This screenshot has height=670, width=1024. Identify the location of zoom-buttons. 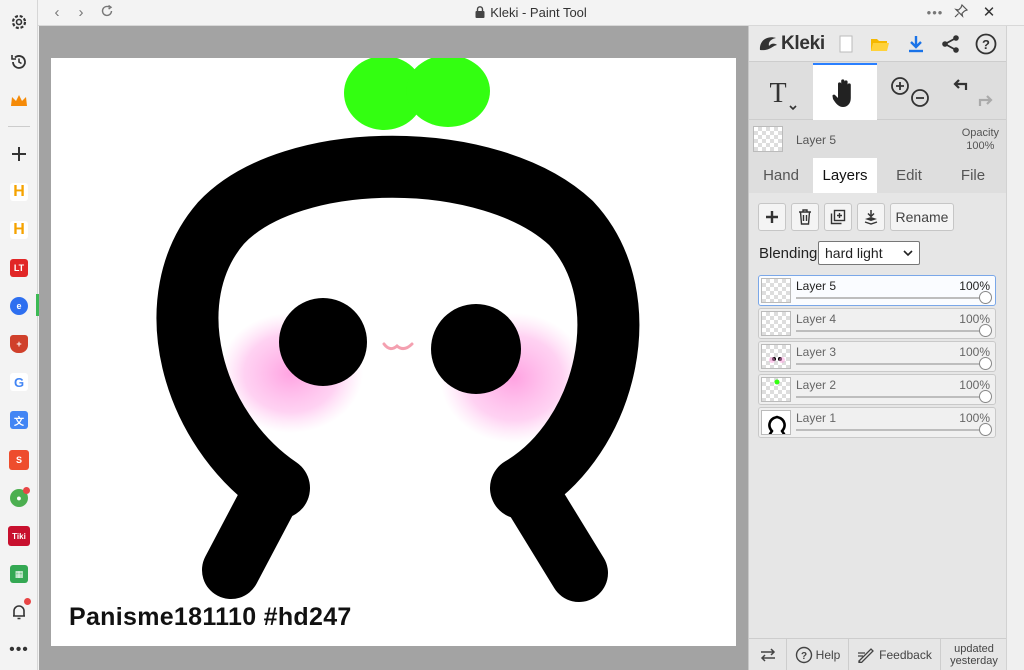
(909, 91).